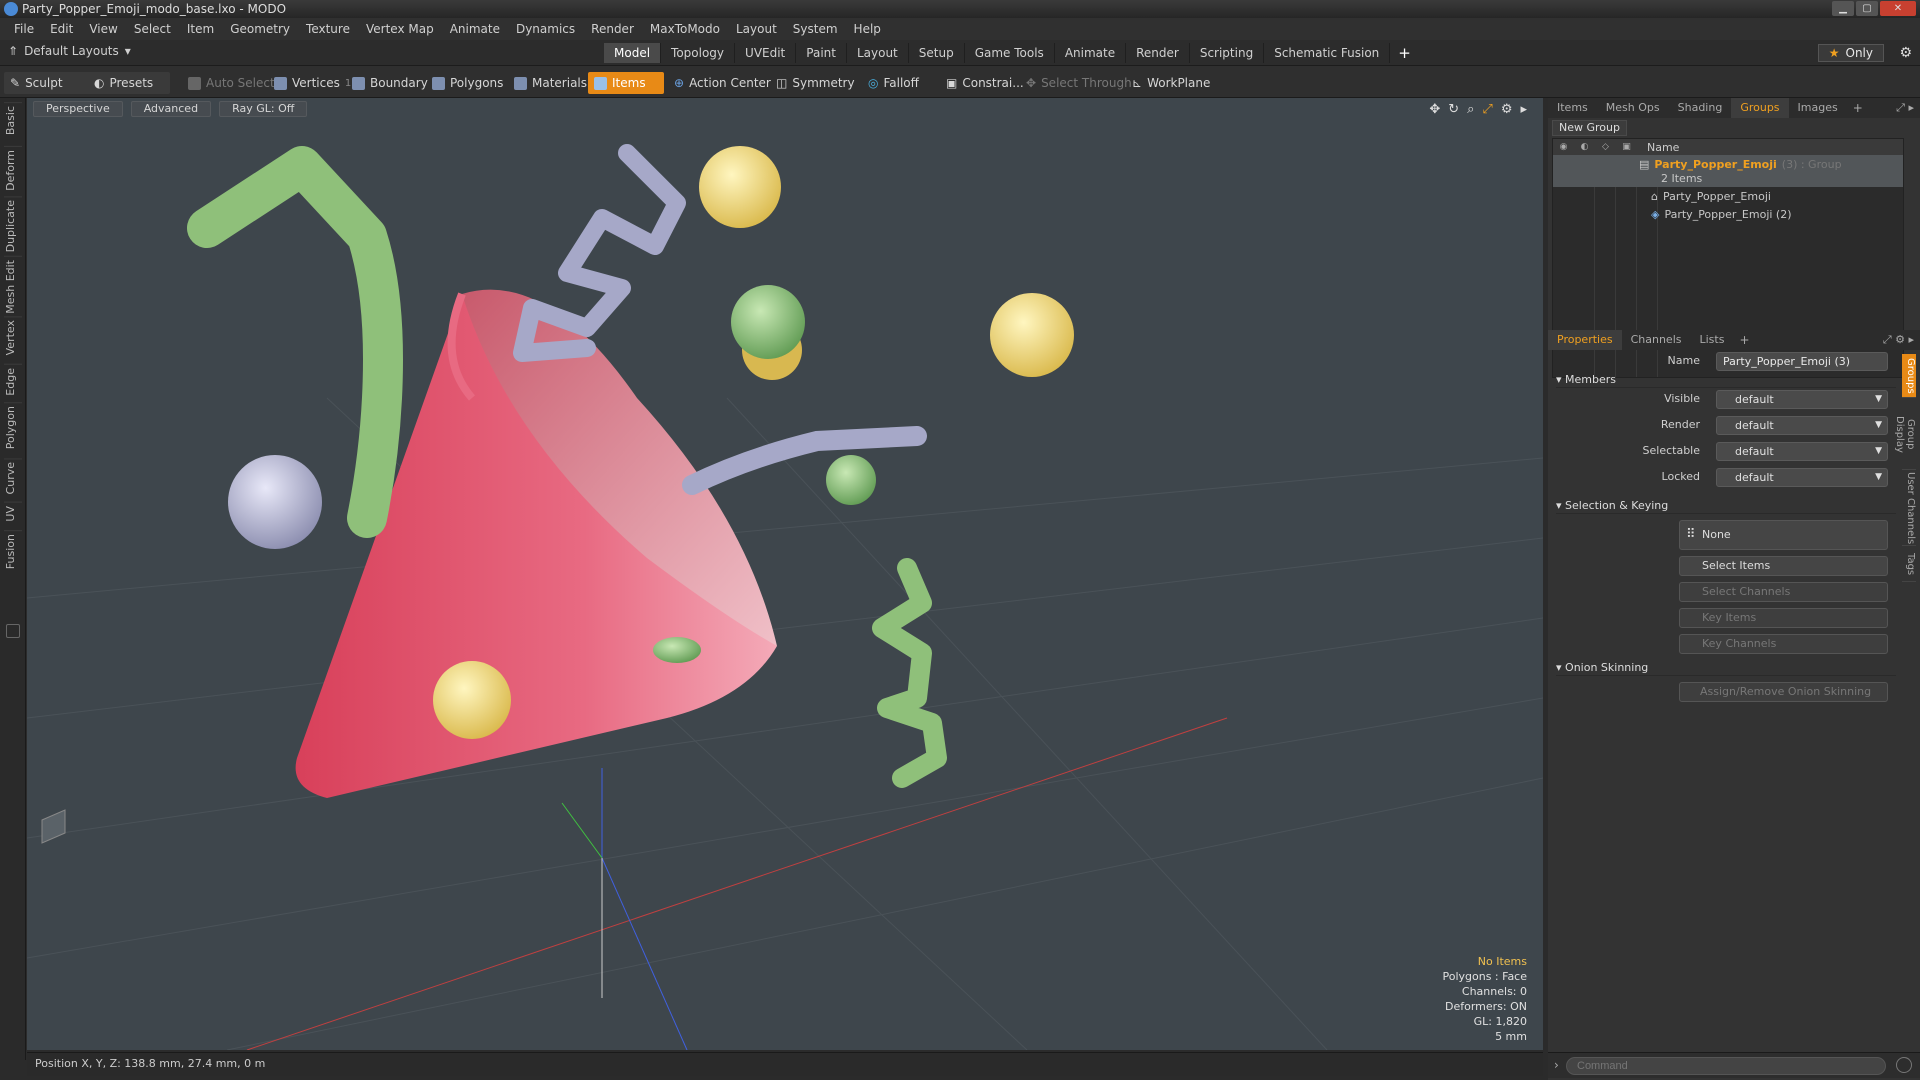  I want to click on tab-uv: UV, so click(13, 513).